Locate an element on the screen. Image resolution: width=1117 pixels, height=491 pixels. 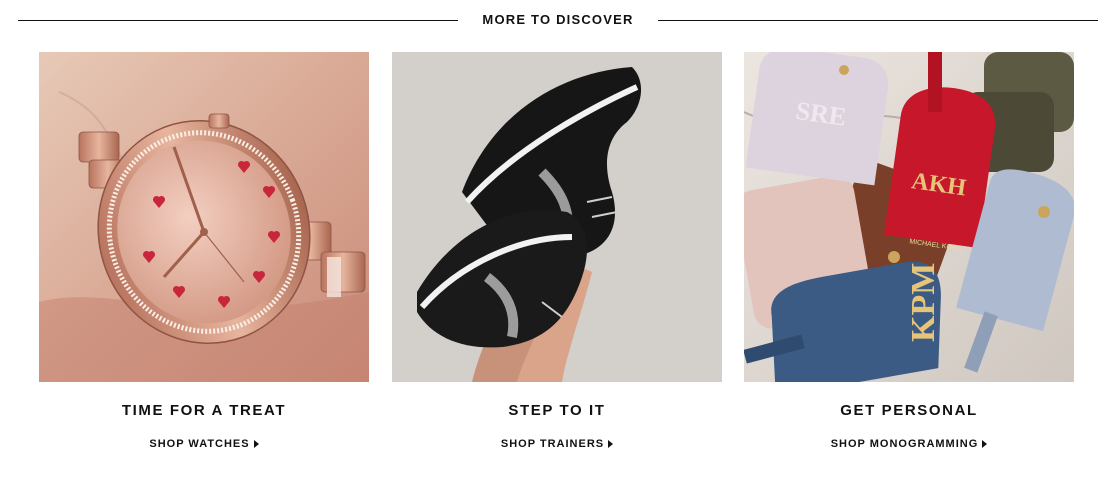
section-title: MORE TO DISCOVER is located at coordinates (558, 19).